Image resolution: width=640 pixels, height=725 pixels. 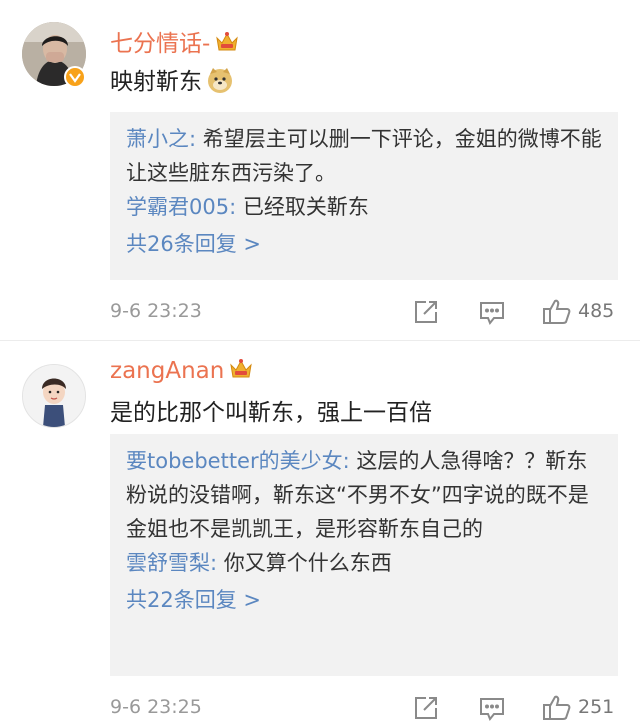 I want to click on doge-emoji-icon, so click(x=220, y=80).